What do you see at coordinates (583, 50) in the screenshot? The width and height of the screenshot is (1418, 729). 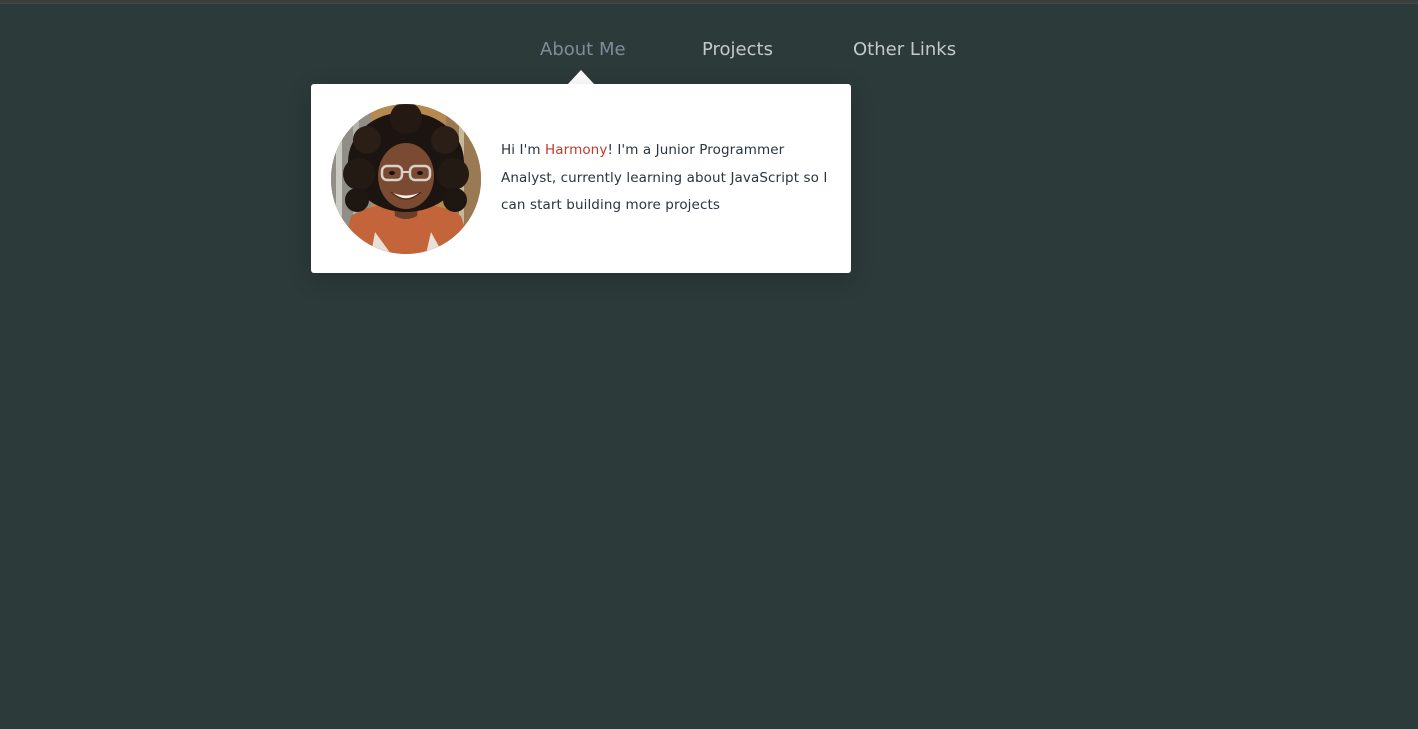 I see `nav-item-about-me: About Me` at bounding box center [583, 50].